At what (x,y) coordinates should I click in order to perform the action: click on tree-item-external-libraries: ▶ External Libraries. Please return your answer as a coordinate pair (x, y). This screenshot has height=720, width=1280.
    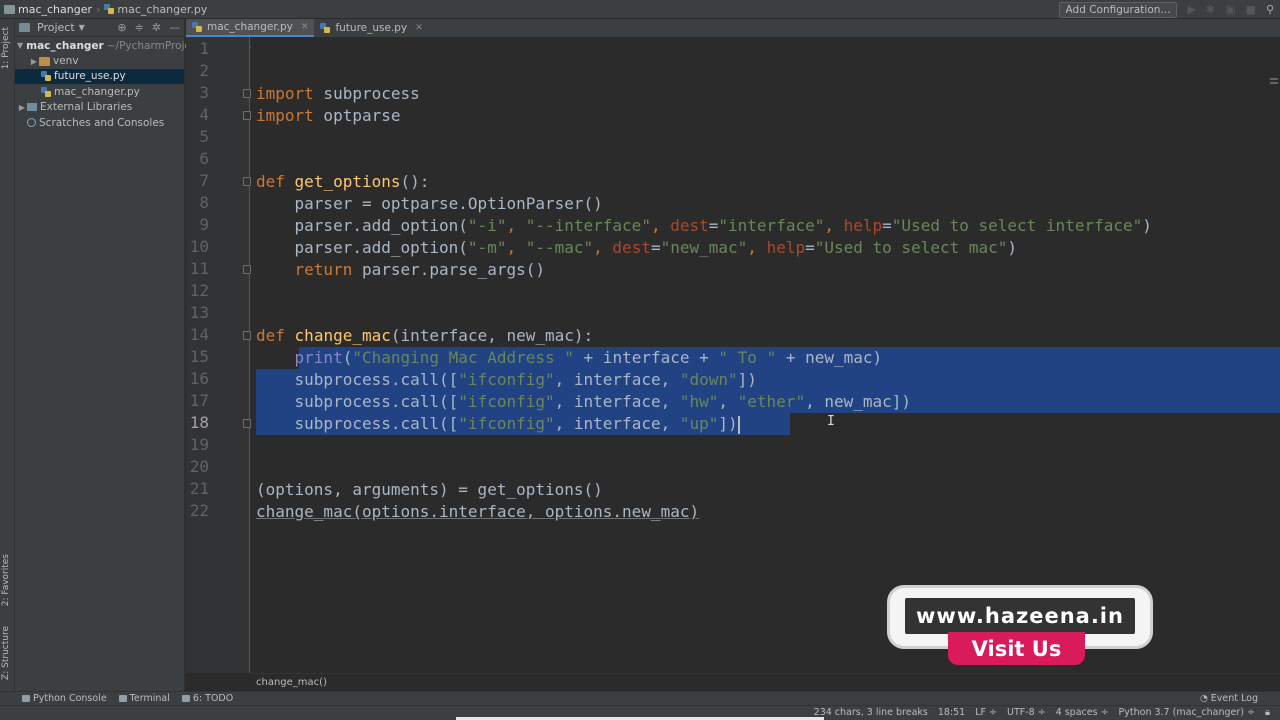
    Looking at the image, I should click on (99, 107).